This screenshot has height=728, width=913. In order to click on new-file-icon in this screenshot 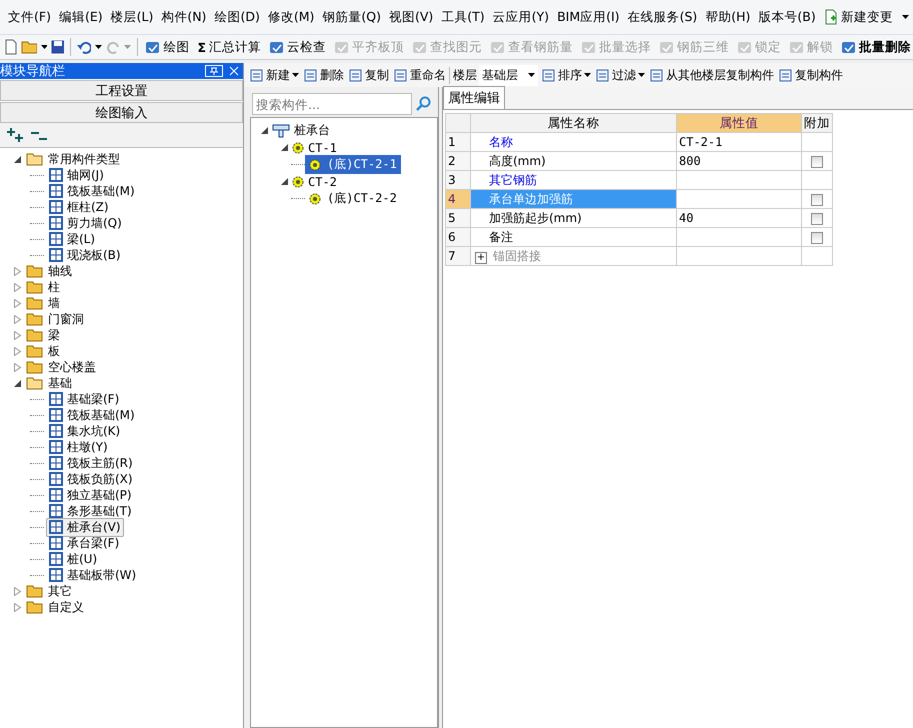, I will do `click(10, 47)`.